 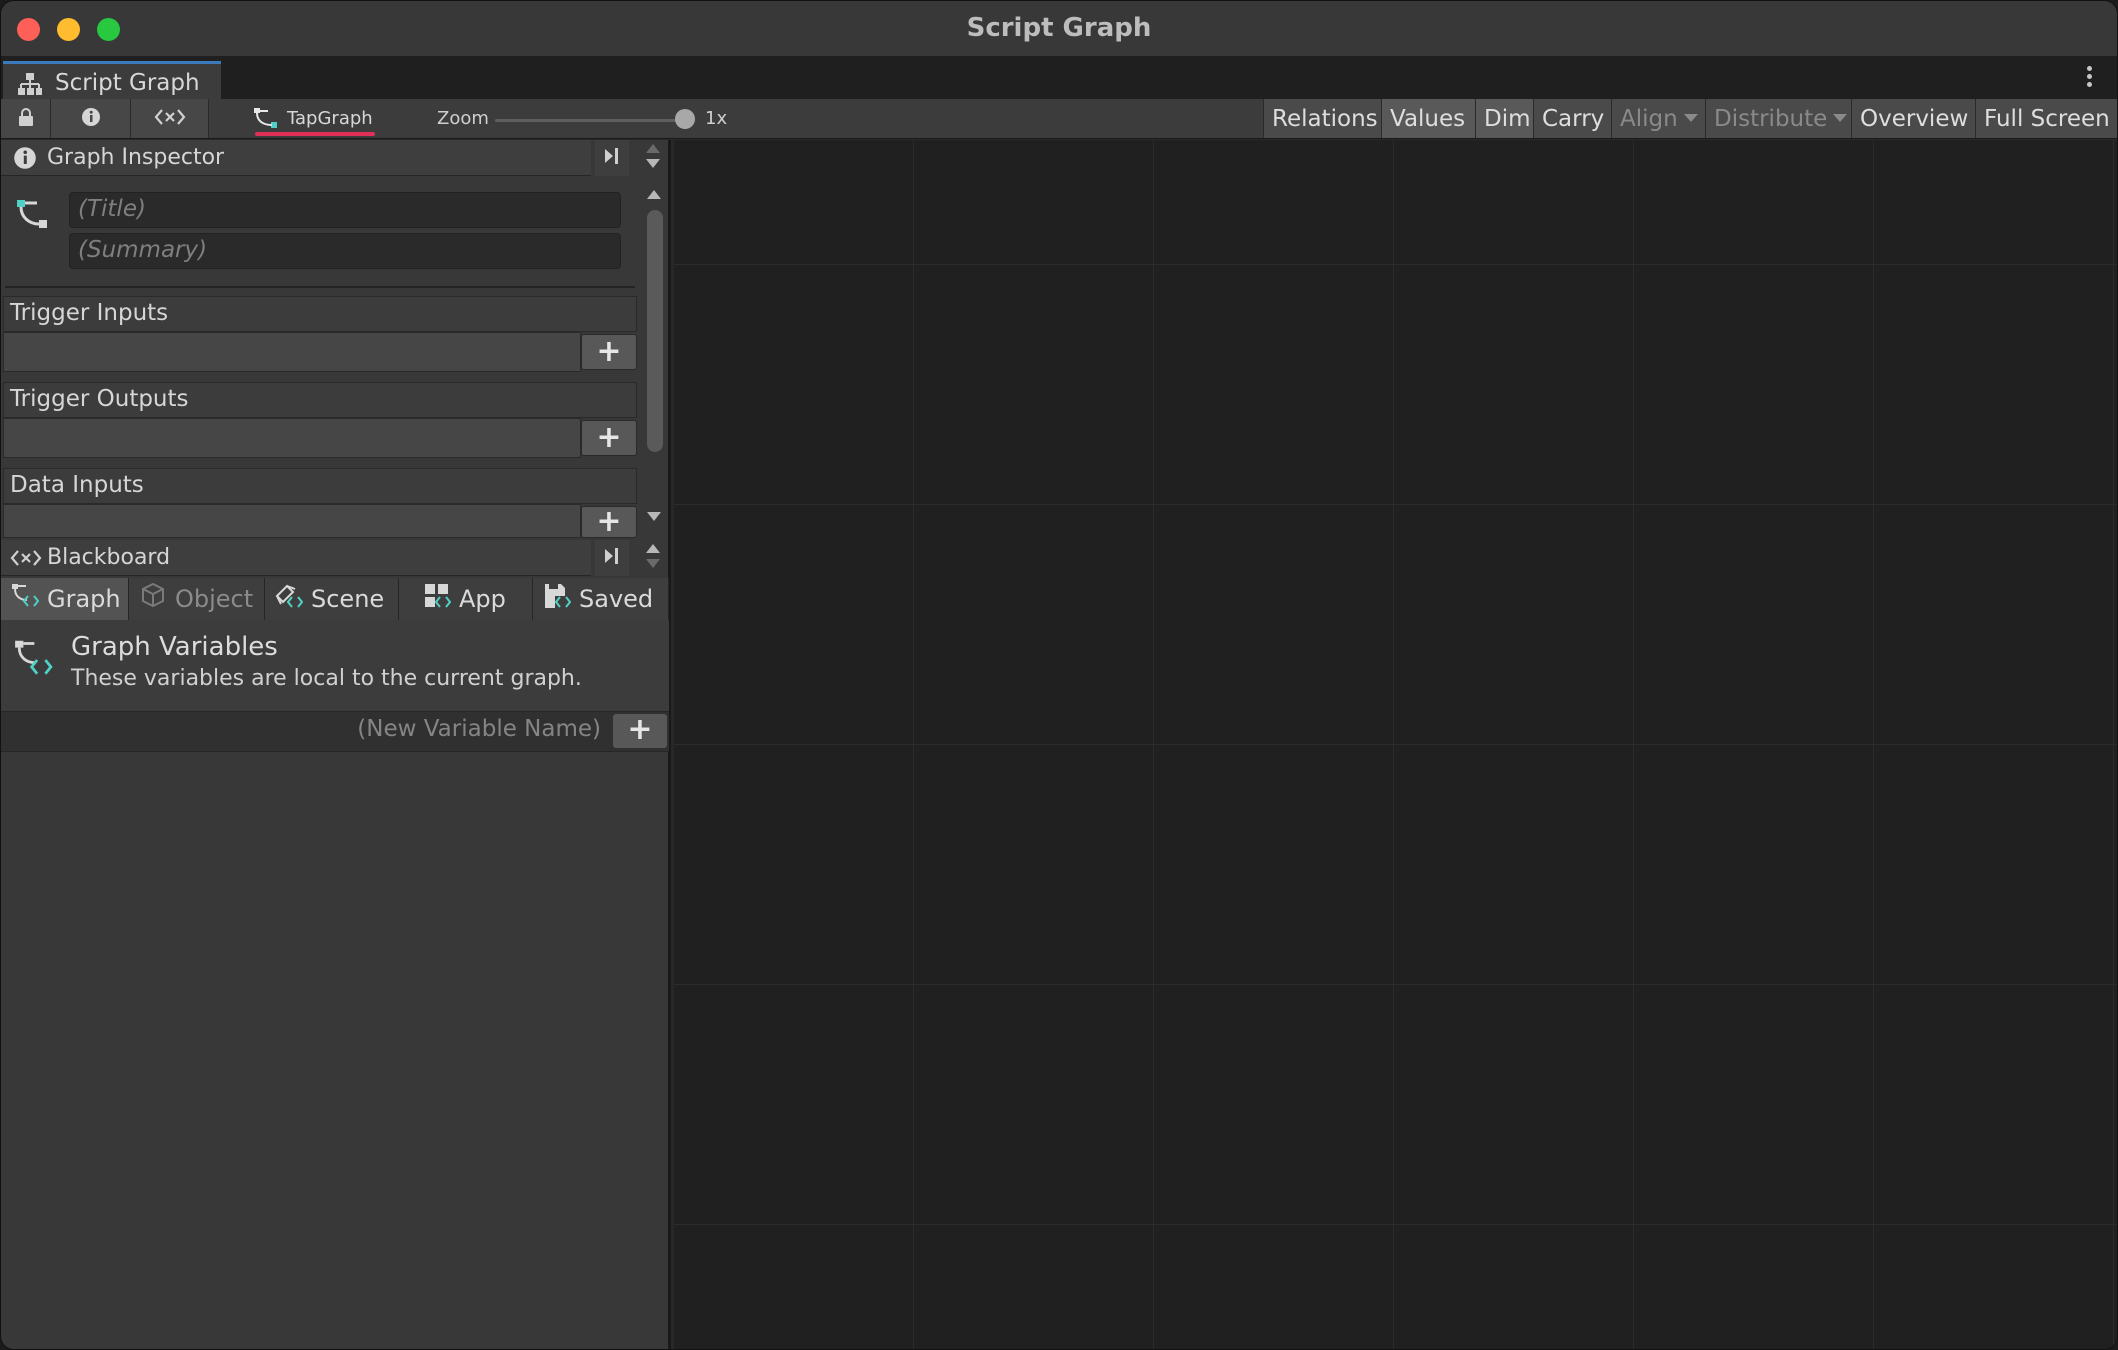 I want to click on scene-variables-icon, so click(x=289, y=599).